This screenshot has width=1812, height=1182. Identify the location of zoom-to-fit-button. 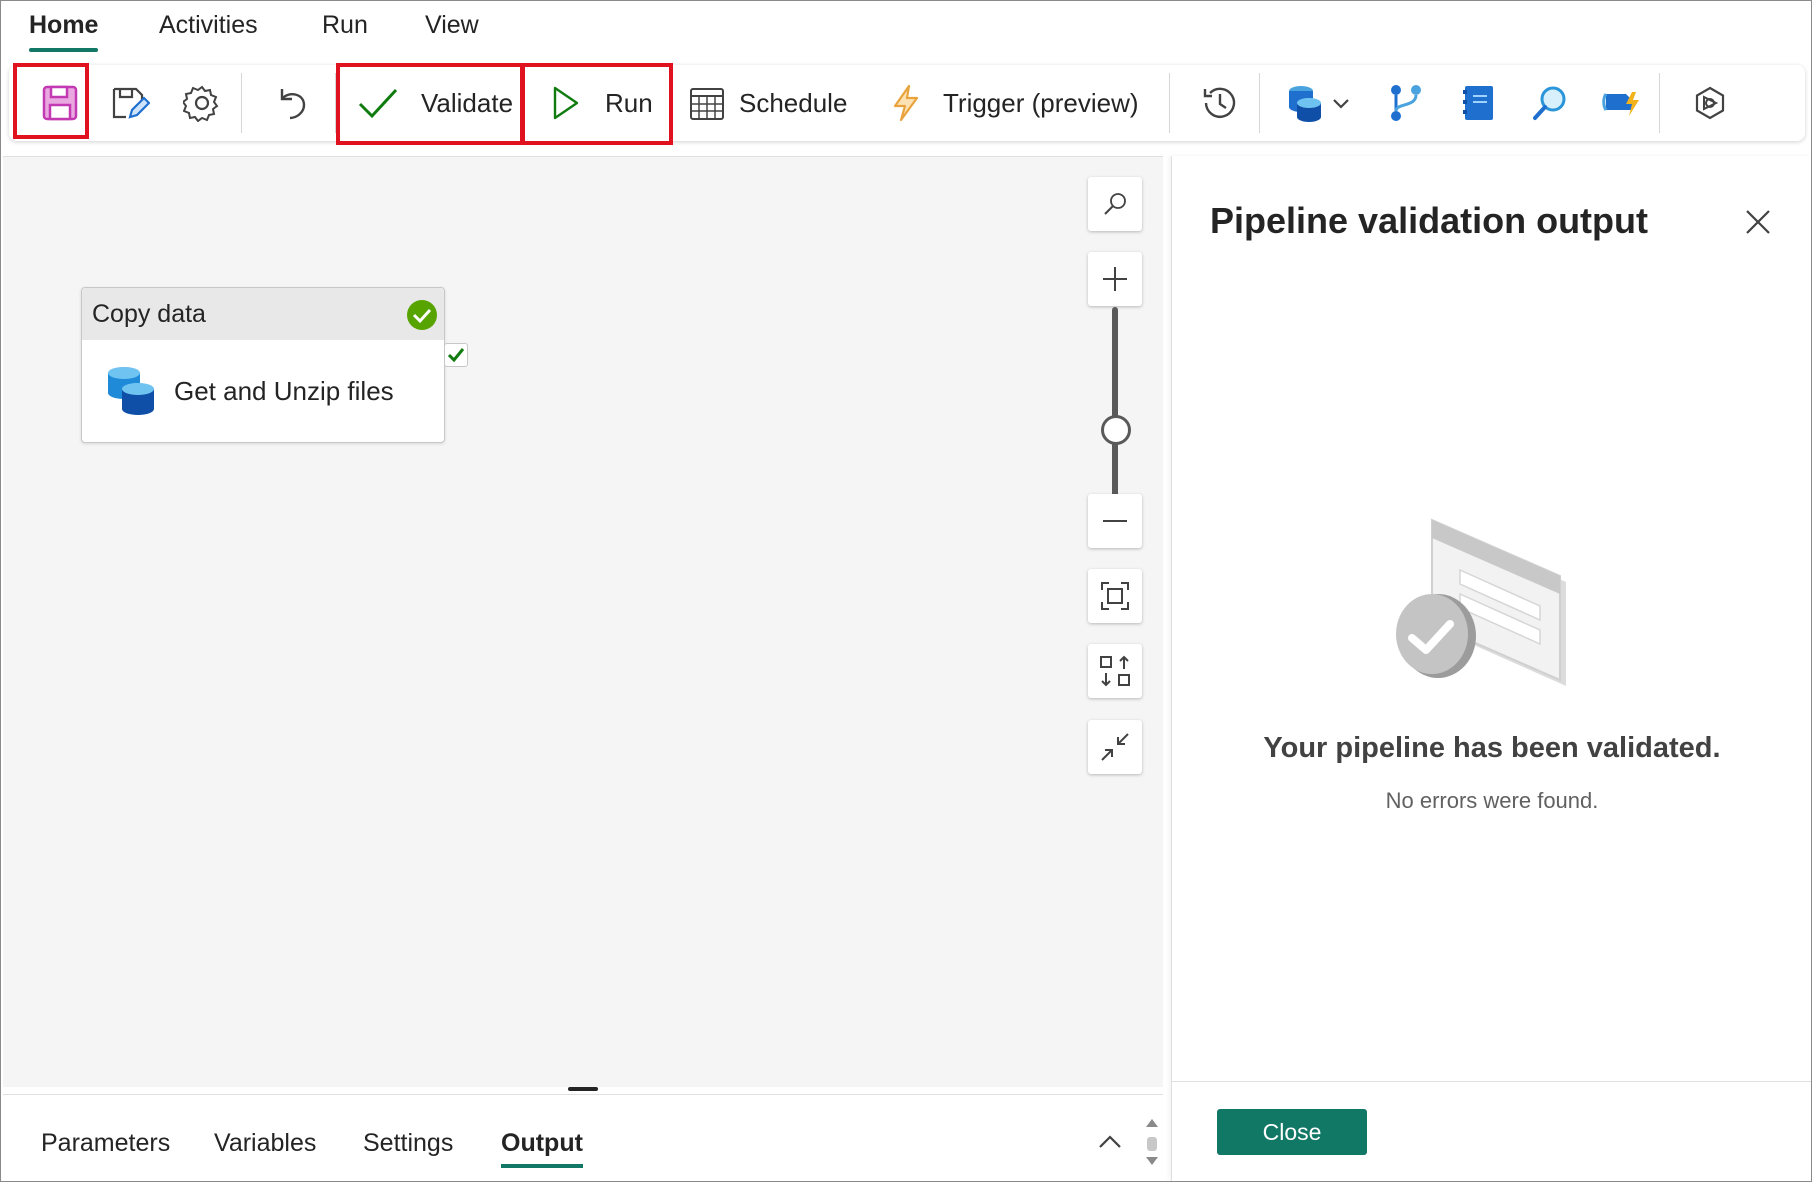
(1115, 596).